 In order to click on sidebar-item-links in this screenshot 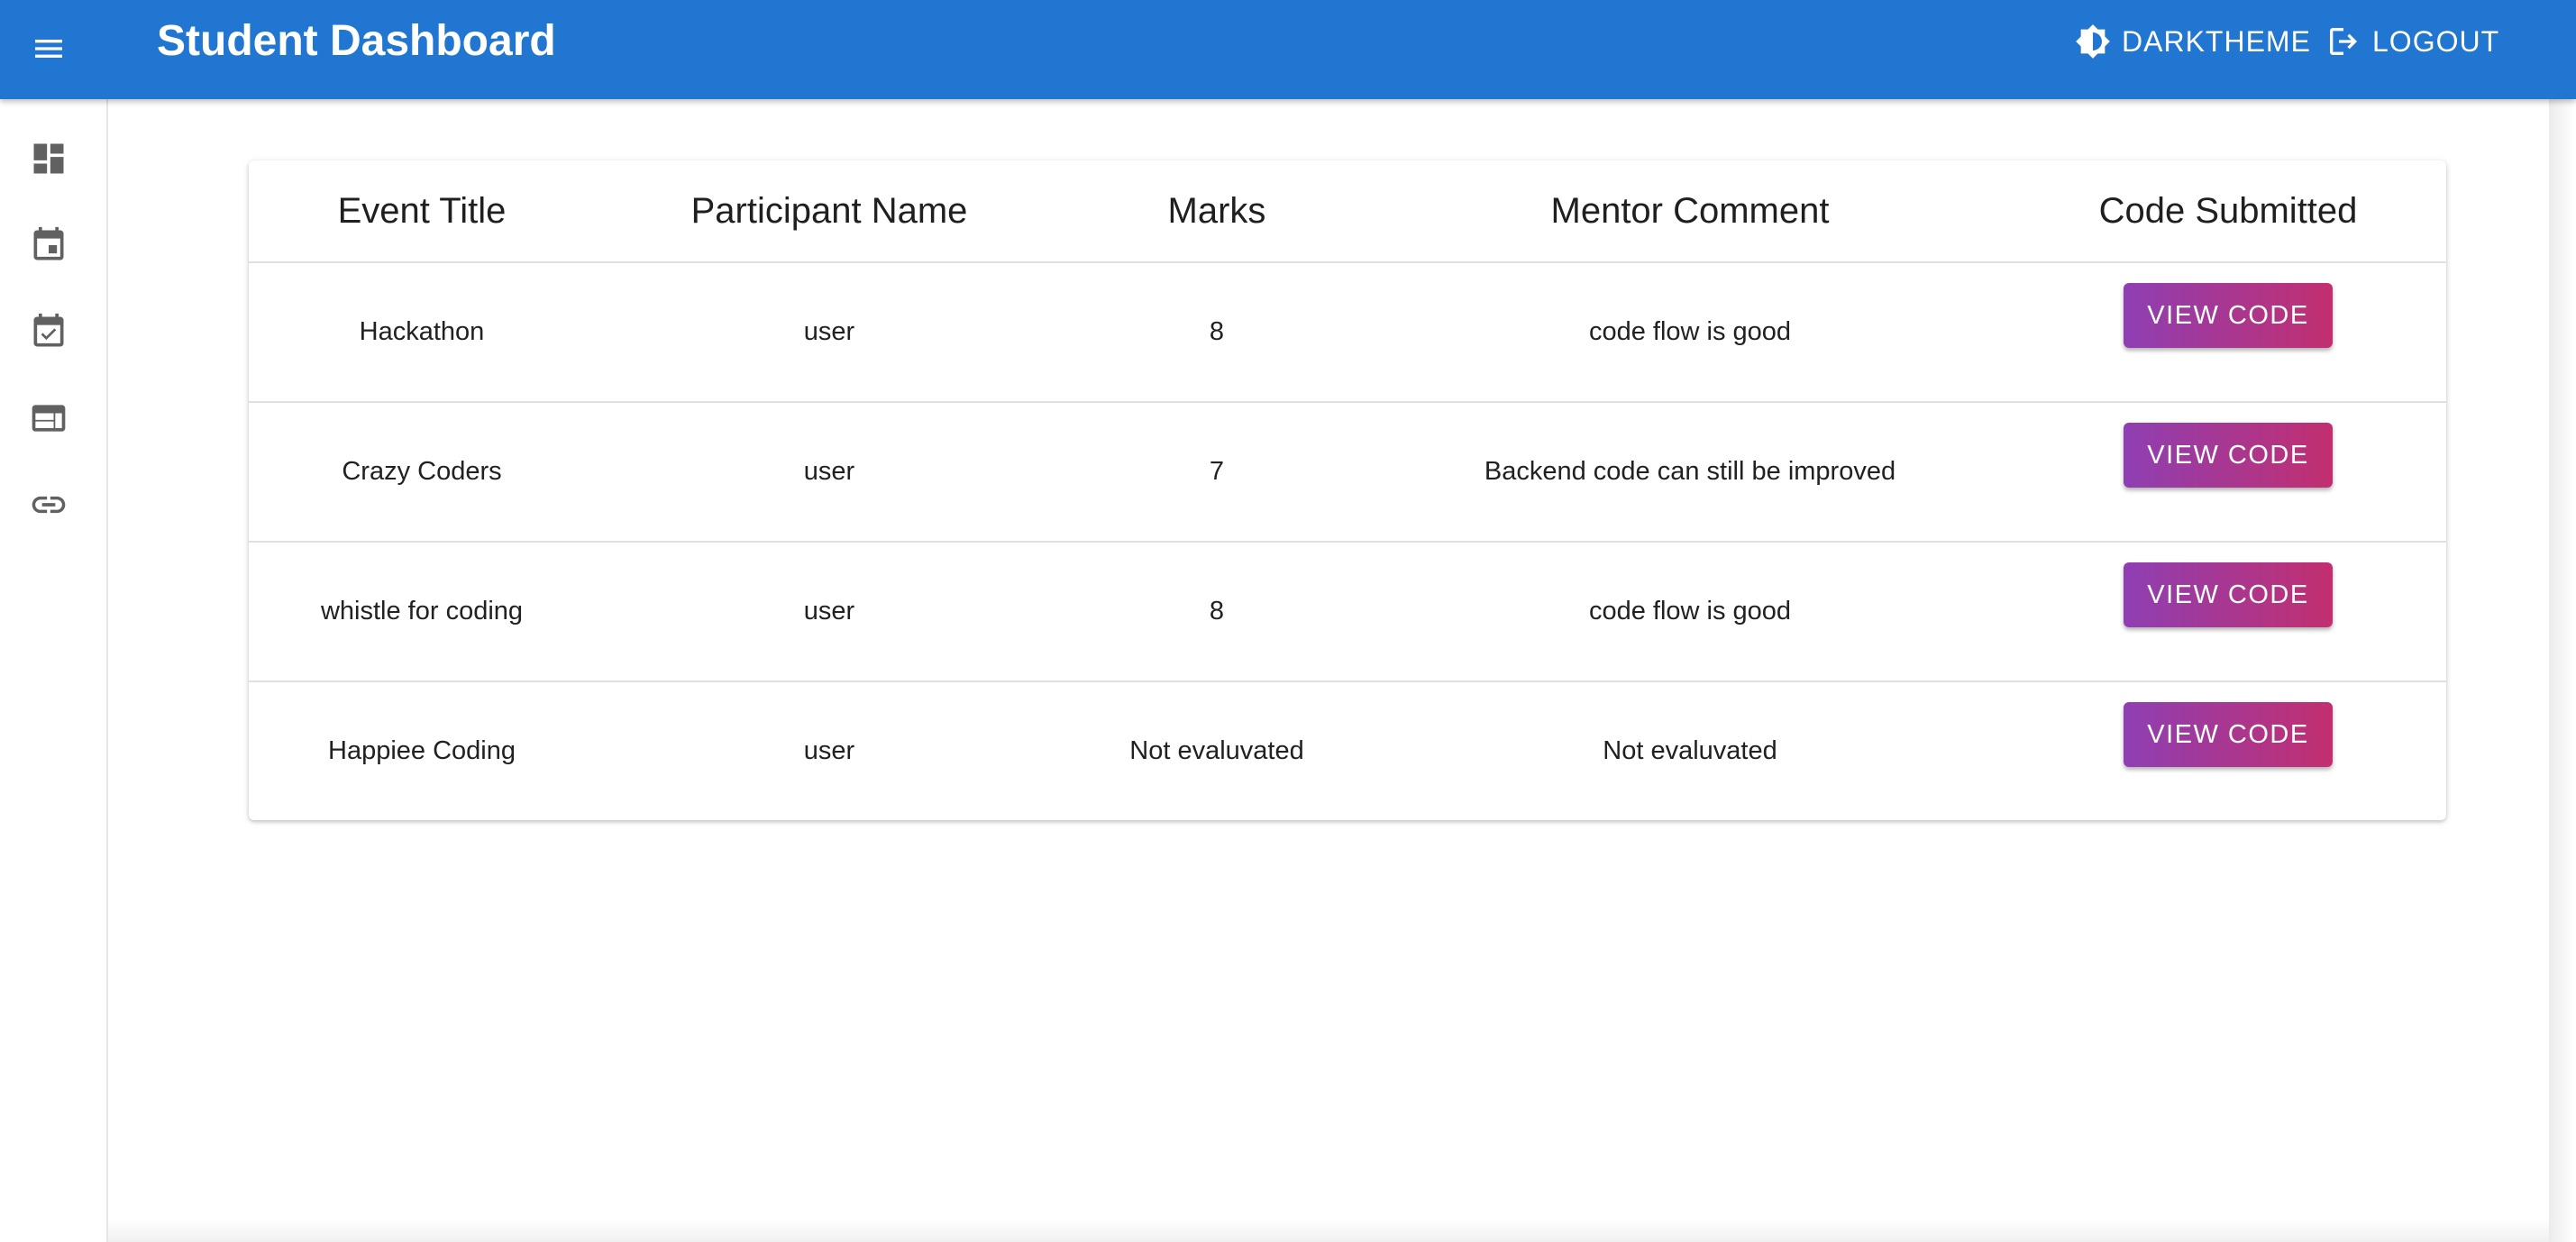, I will do `click(48, 505)`.